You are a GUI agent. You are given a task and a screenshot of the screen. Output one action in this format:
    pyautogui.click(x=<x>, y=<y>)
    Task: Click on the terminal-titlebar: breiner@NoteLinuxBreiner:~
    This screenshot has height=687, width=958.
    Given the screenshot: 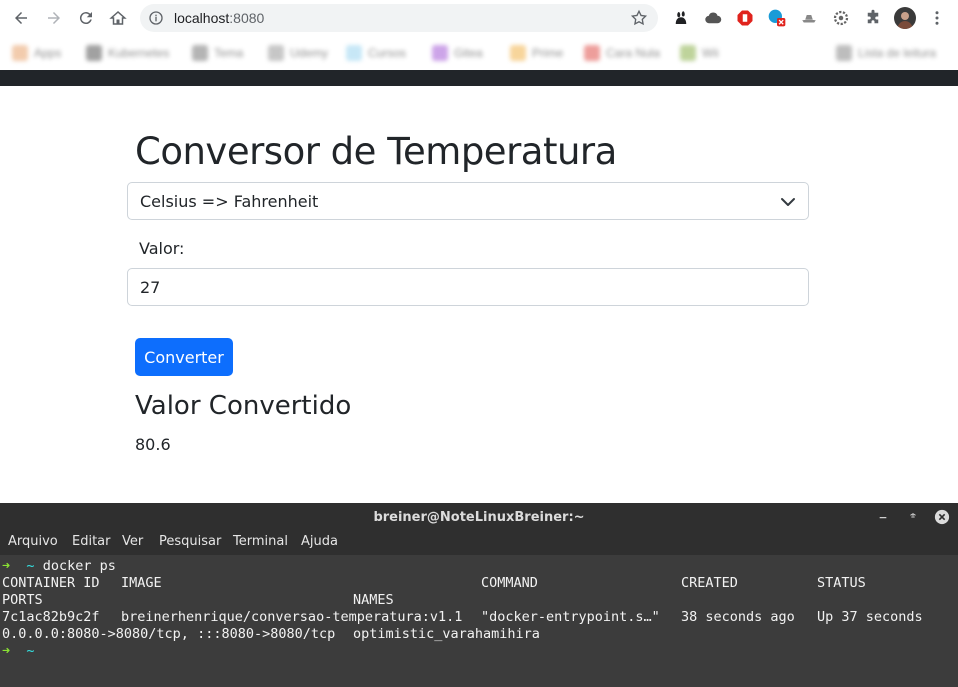 What is the action you would take?
    pyautogui.click(x=479, y=517)
    